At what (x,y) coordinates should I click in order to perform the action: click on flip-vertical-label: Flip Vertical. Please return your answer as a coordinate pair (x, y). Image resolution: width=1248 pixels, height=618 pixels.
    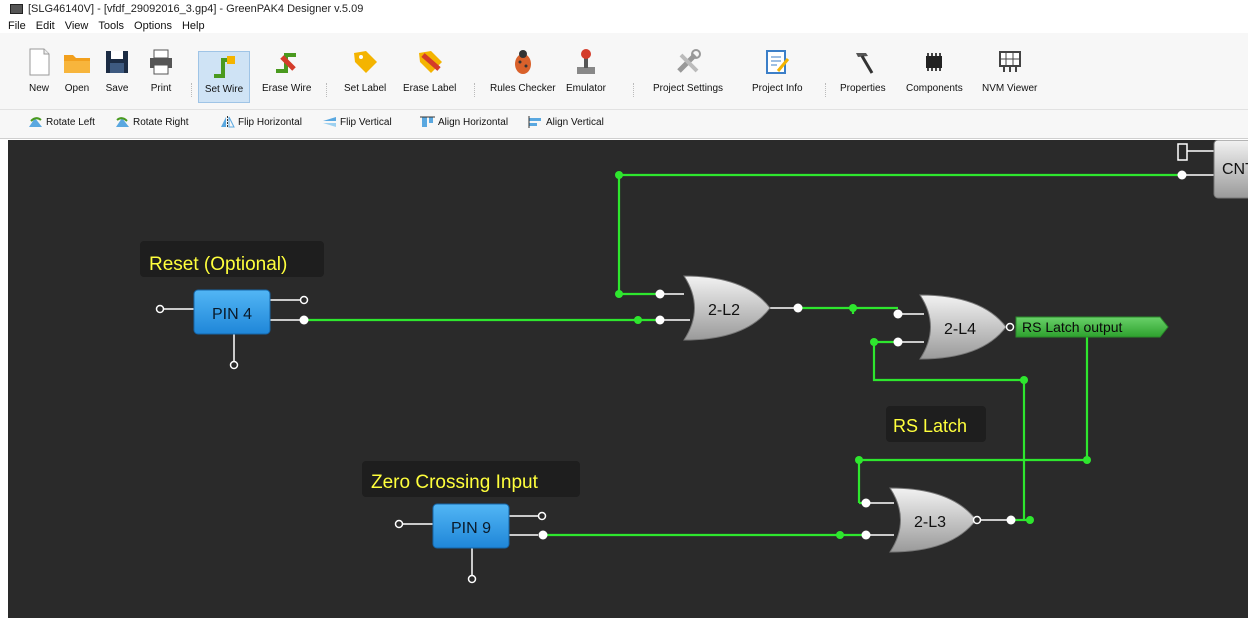
    Looking at the image, I should click on (366, 122).